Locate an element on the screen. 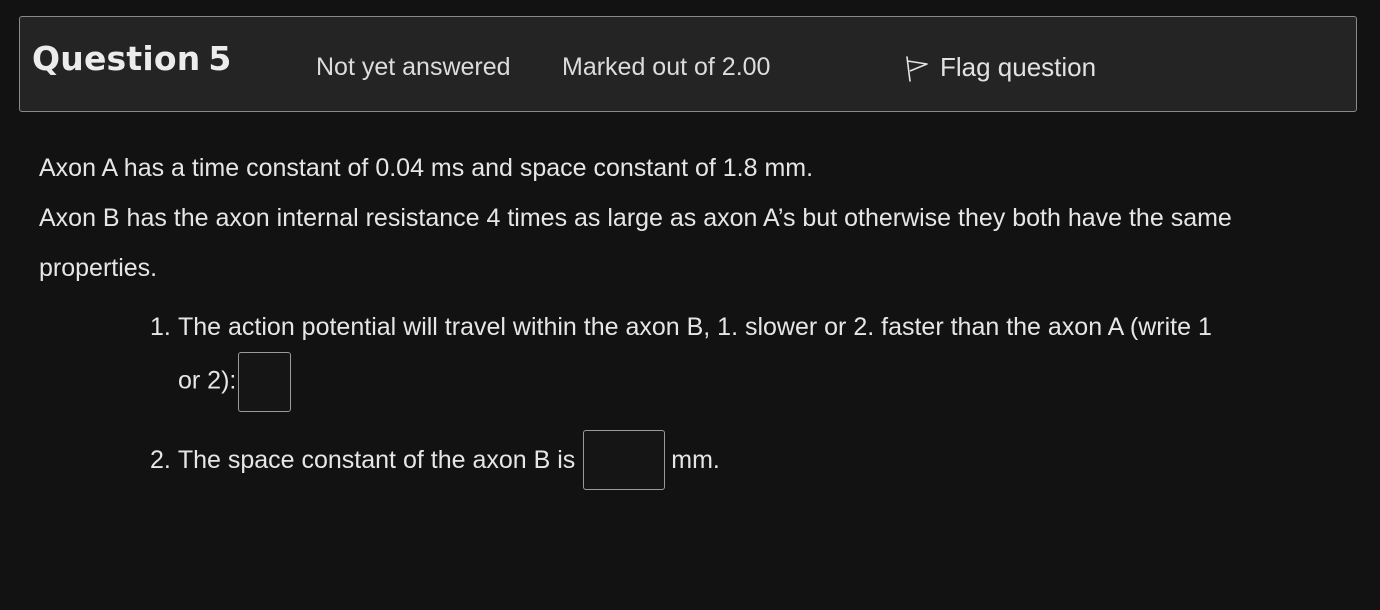 The width and height of the screenshot is (1380, 610). question-title: Question 5 is located at coordinates (132, 58).